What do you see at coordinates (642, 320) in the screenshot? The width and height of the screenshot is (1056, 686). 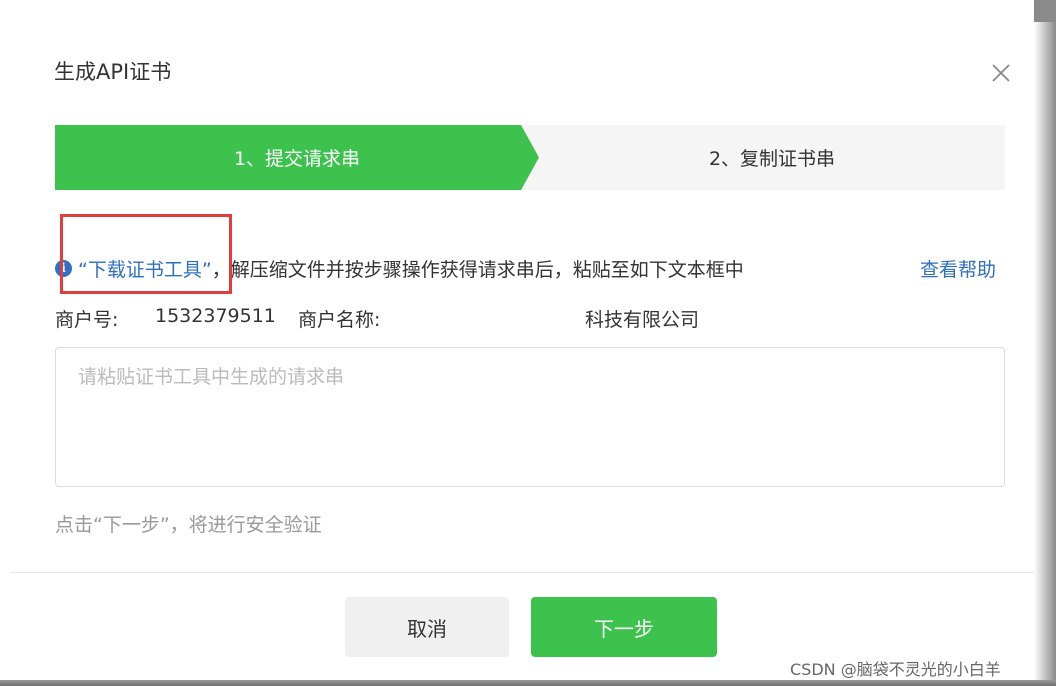 I see `merchant-name-value: 科技有限公司` at bounding box center [642, 320].